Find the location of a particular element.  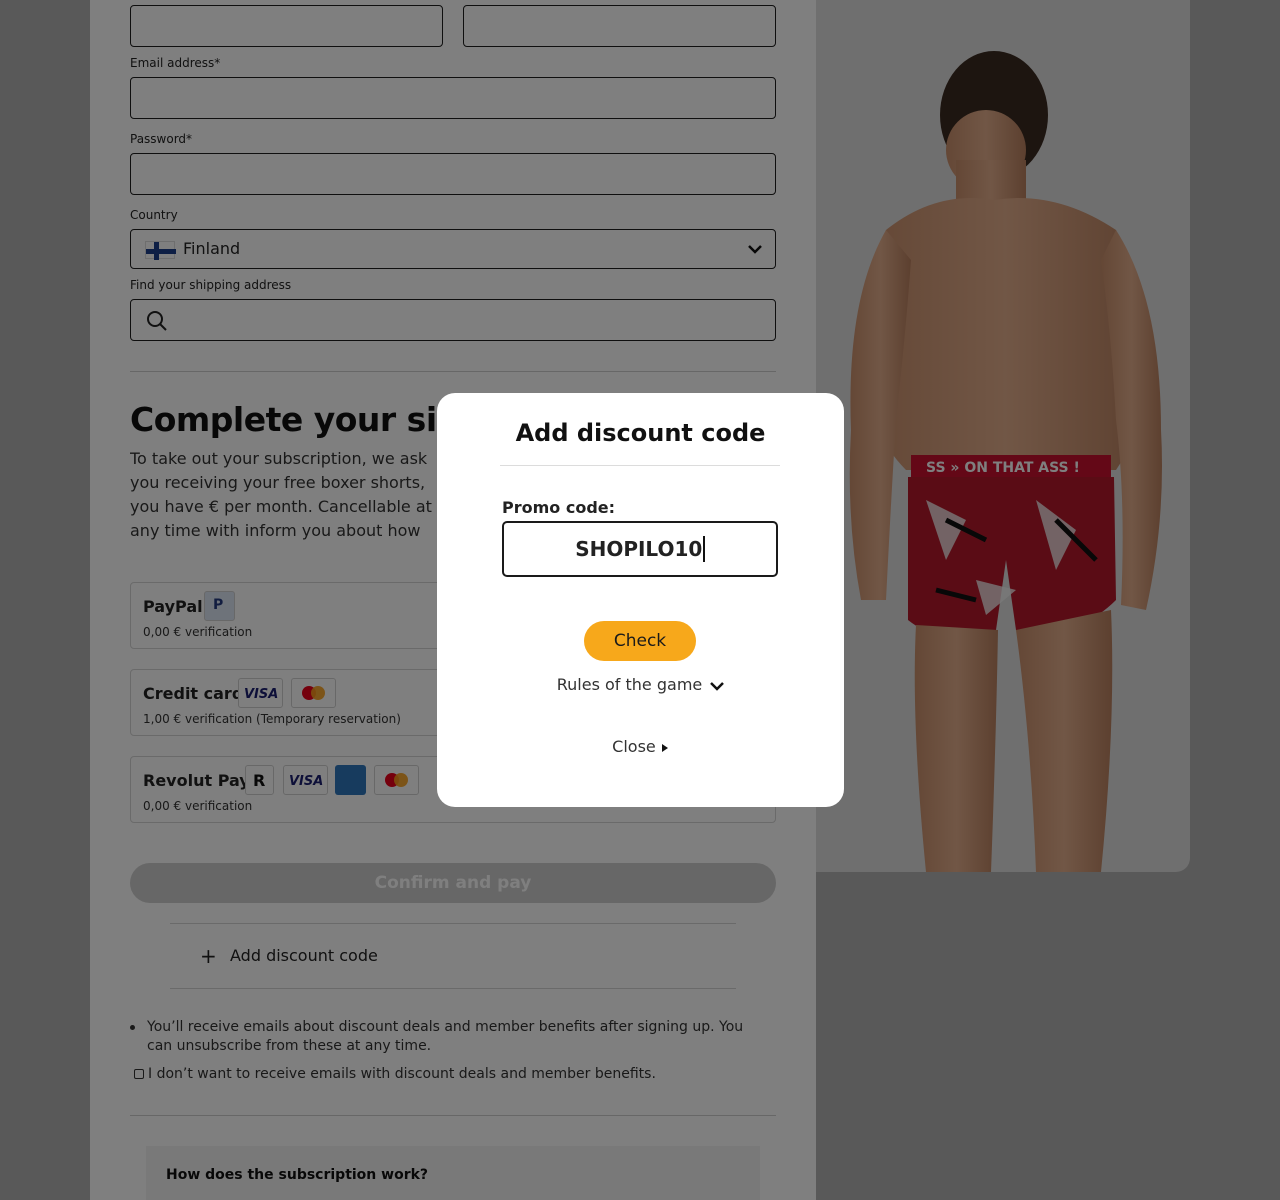

rules-label: Rules of the game is located at coordinates (629, 684).